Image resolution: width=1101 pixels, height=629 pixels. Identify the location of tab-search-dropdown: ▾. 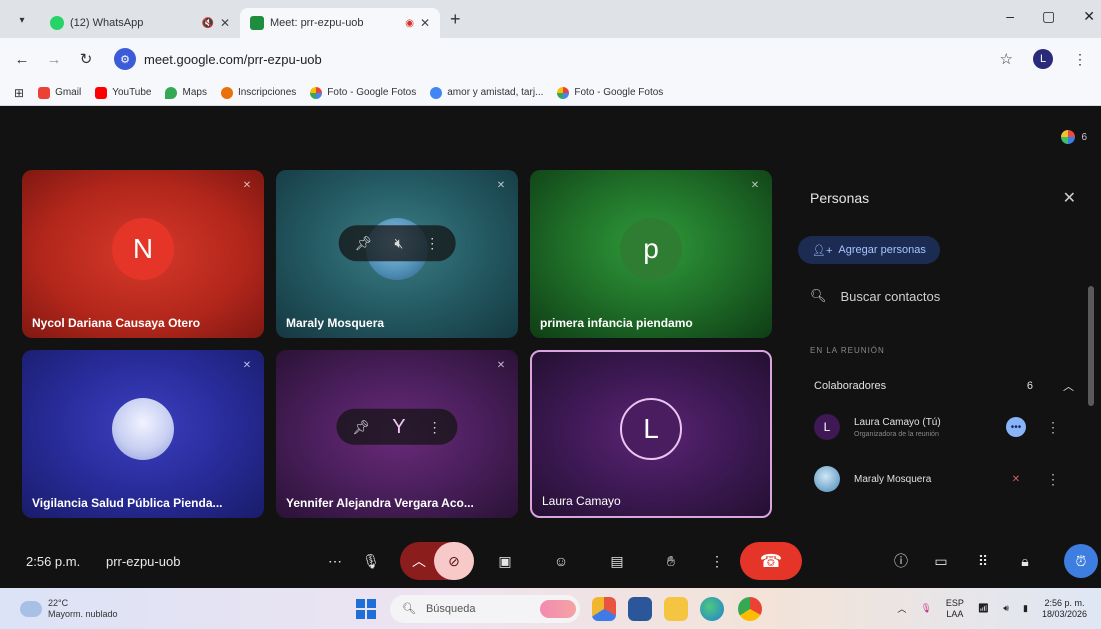
(22, 20).